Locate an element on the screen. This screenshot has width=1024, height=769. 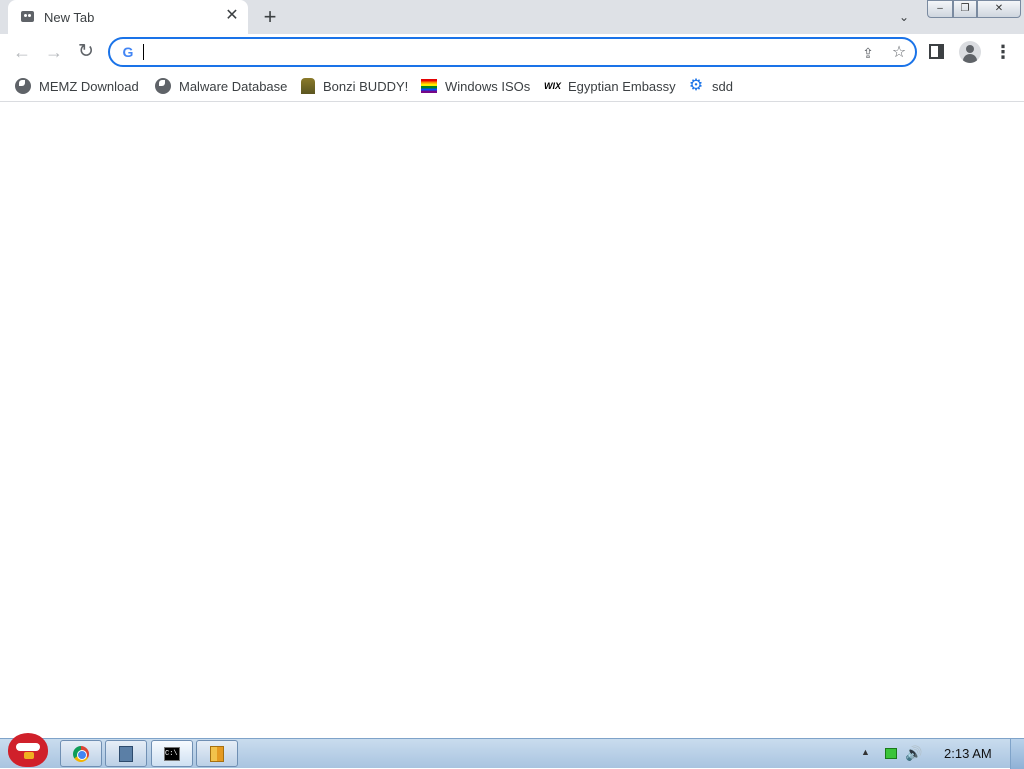
show-desktop-button is located at coordinates (1017, 754).